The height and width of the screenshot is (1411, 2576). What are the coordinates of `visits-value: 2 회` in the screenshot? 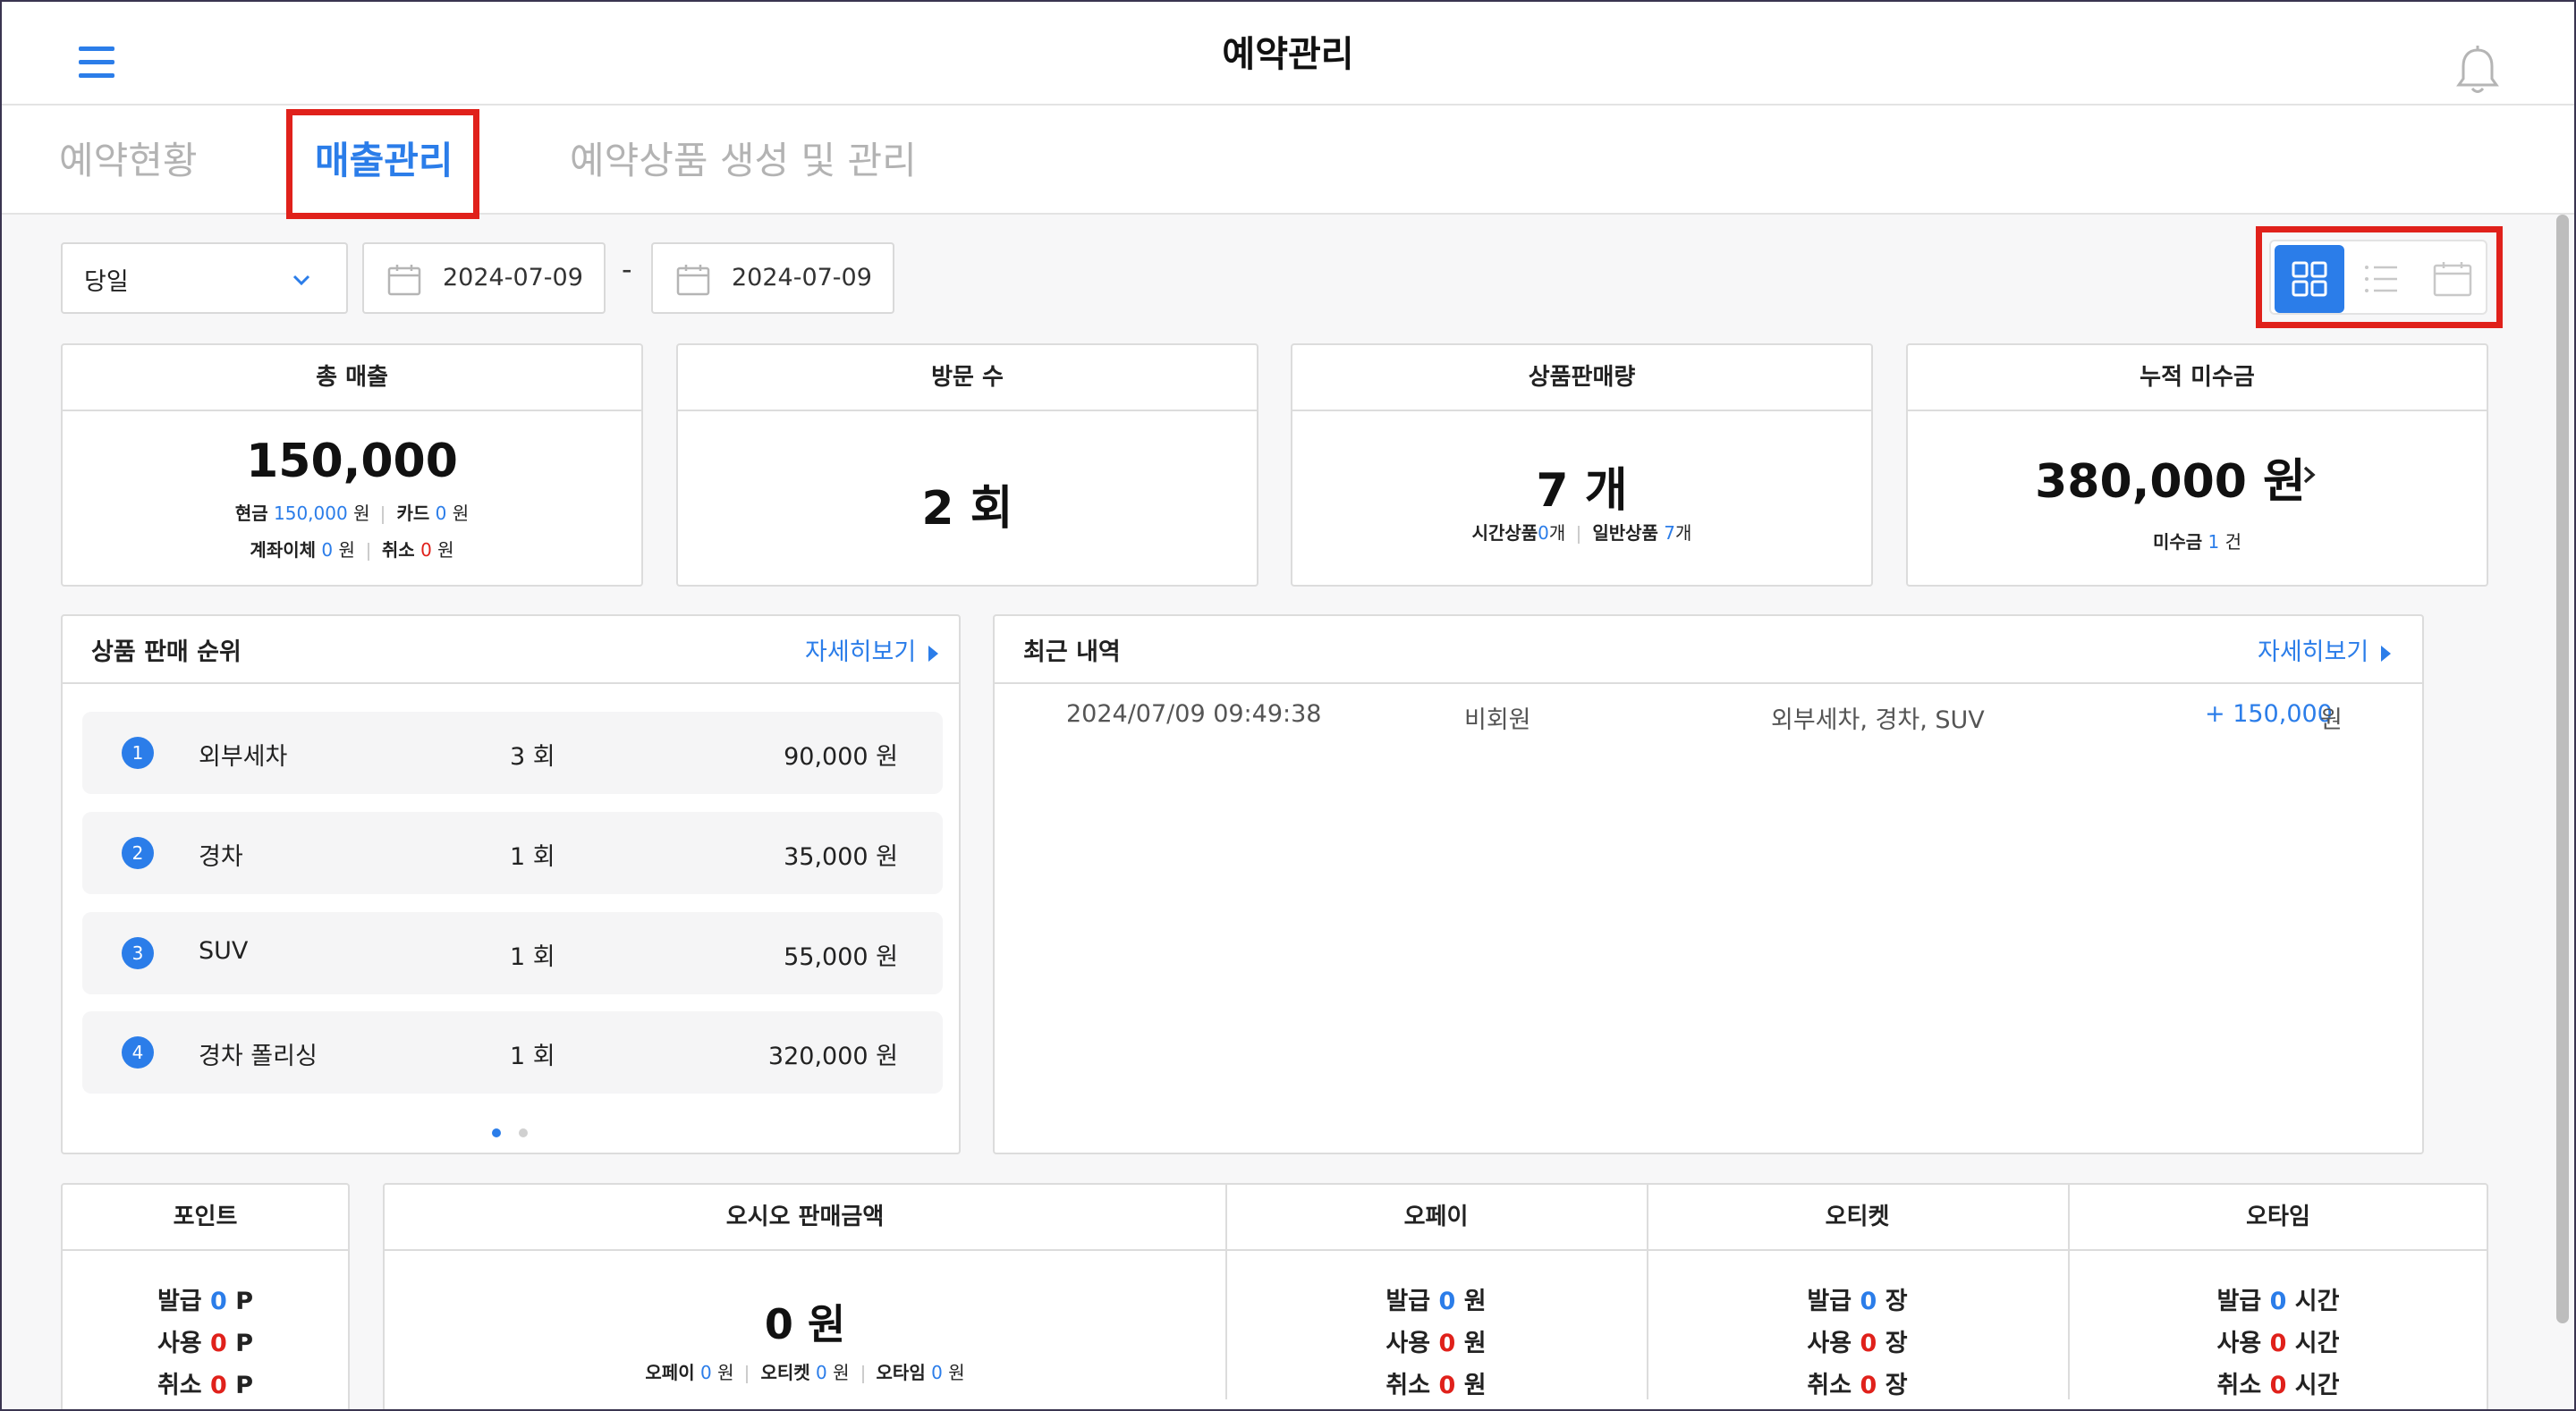 It's located at (967, 509).